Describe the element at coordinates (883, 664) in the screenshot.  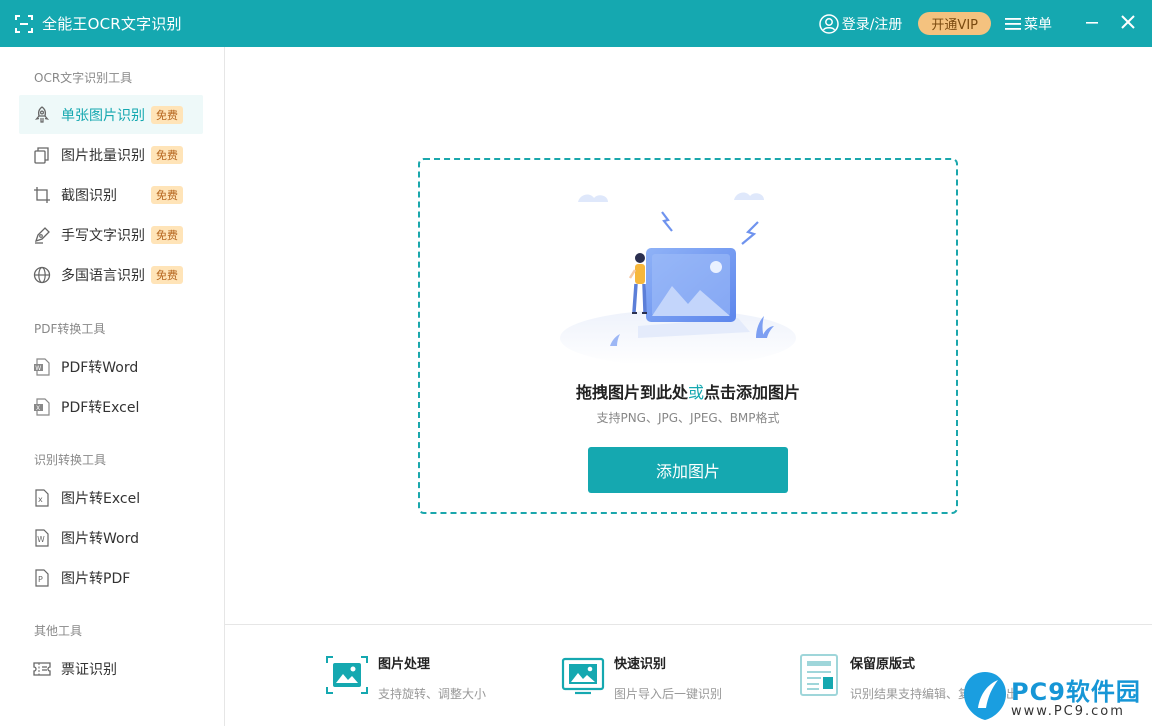
I see `feature-title: 保留原版式` at that location.